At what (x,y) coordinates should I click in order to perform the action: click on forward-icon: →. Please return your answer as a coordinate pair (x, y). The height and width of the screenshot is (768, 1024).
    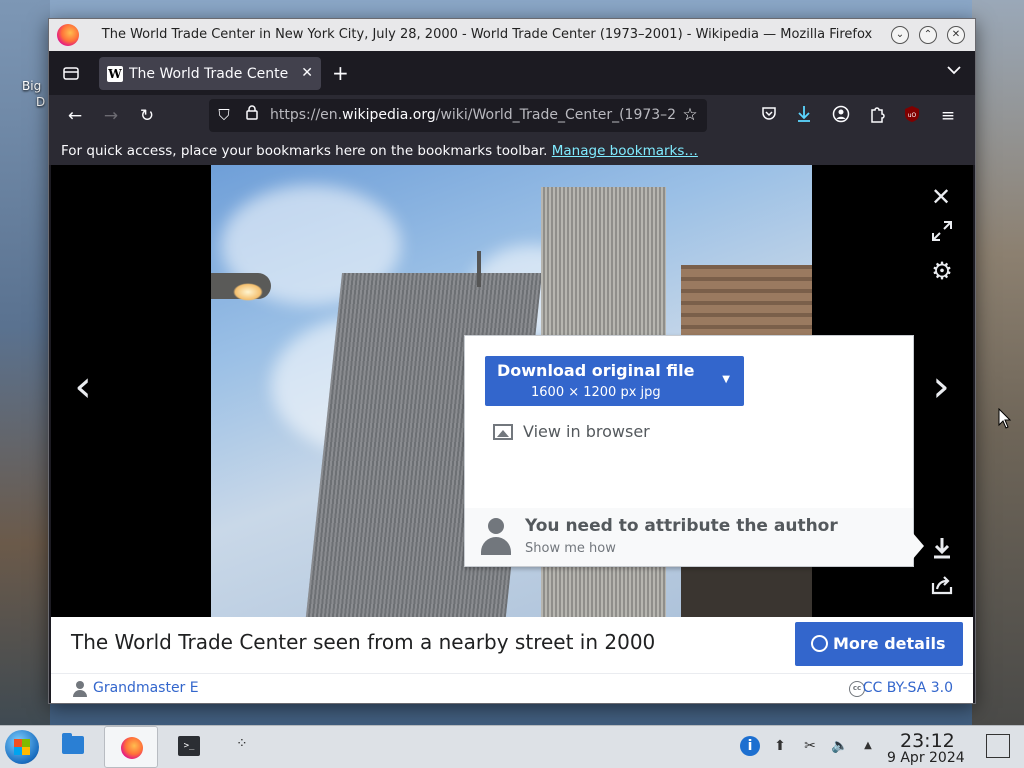
    Looking at the image, I should click on (111, 116).